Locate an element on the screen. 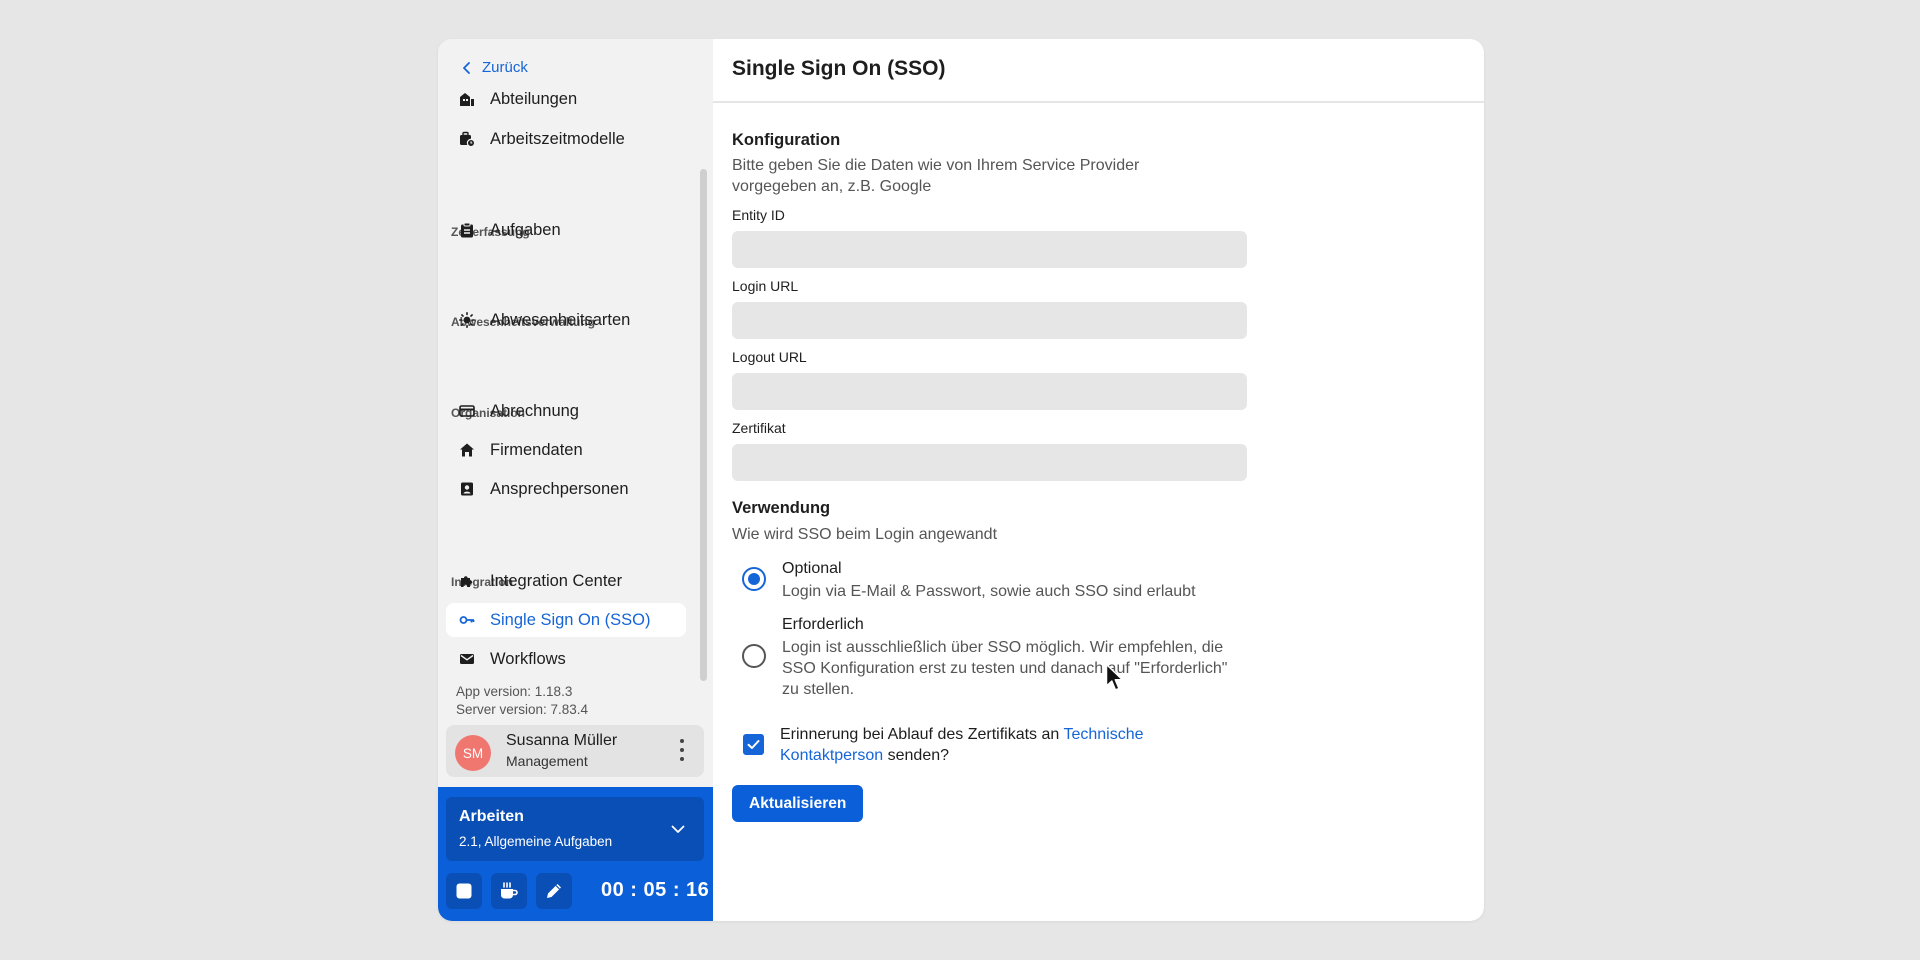 This screenshot has height=960, width=1920. more-options-icon is located at coordinates (682, 750).